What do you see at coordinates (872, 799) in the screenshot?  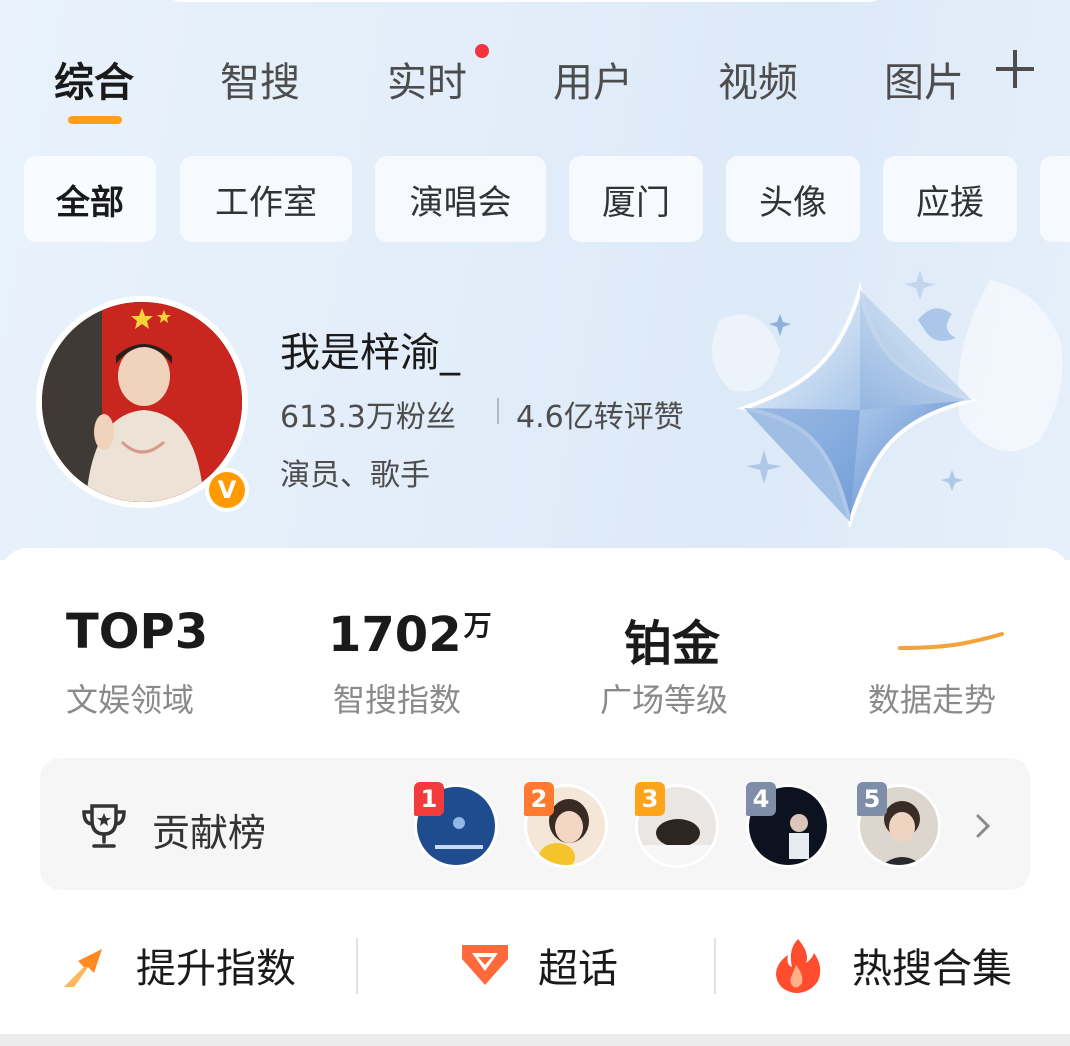 I see `rank-number-5: 5` at bounding box center [872, 799].